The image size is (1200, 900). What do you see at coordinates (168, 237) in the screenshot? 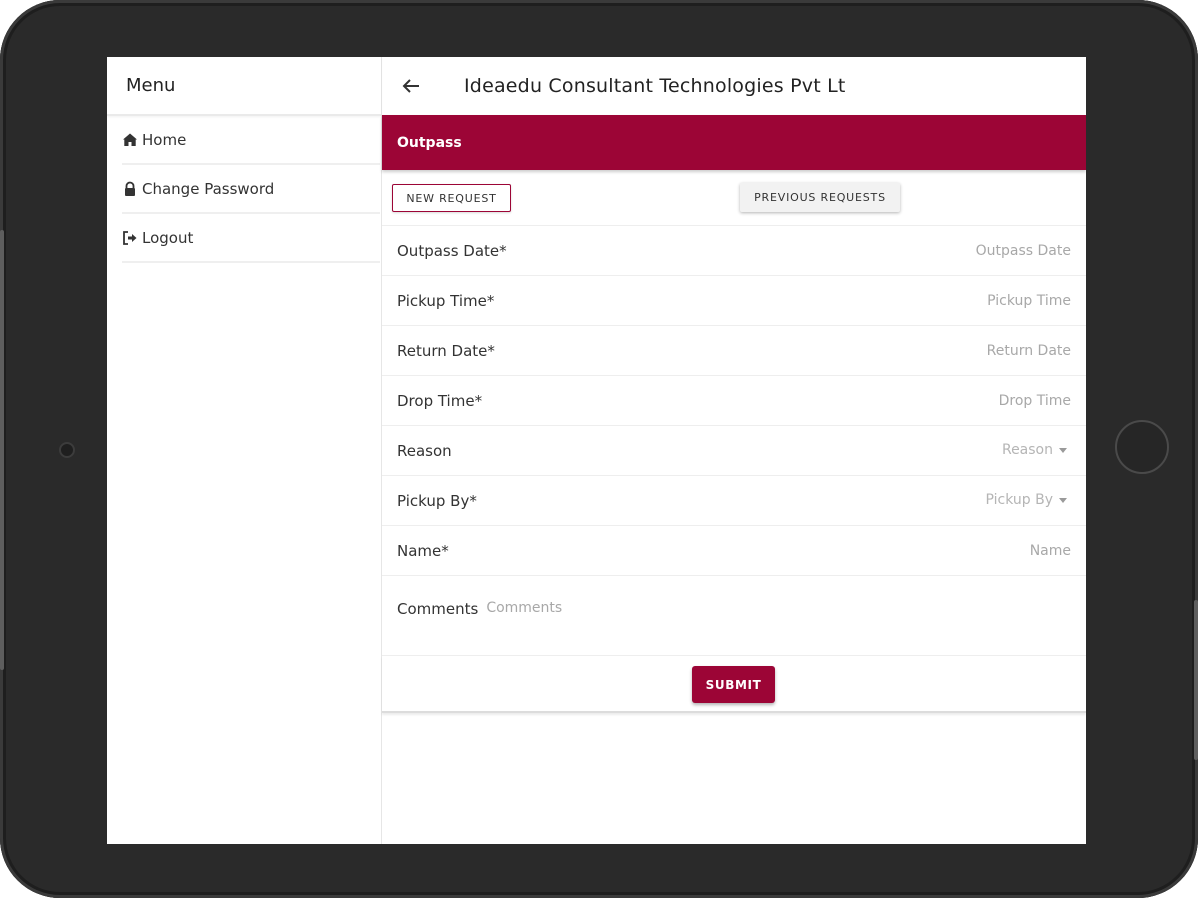
I see `sidebar-item-label: Logout` at bounding box center [168, 237].